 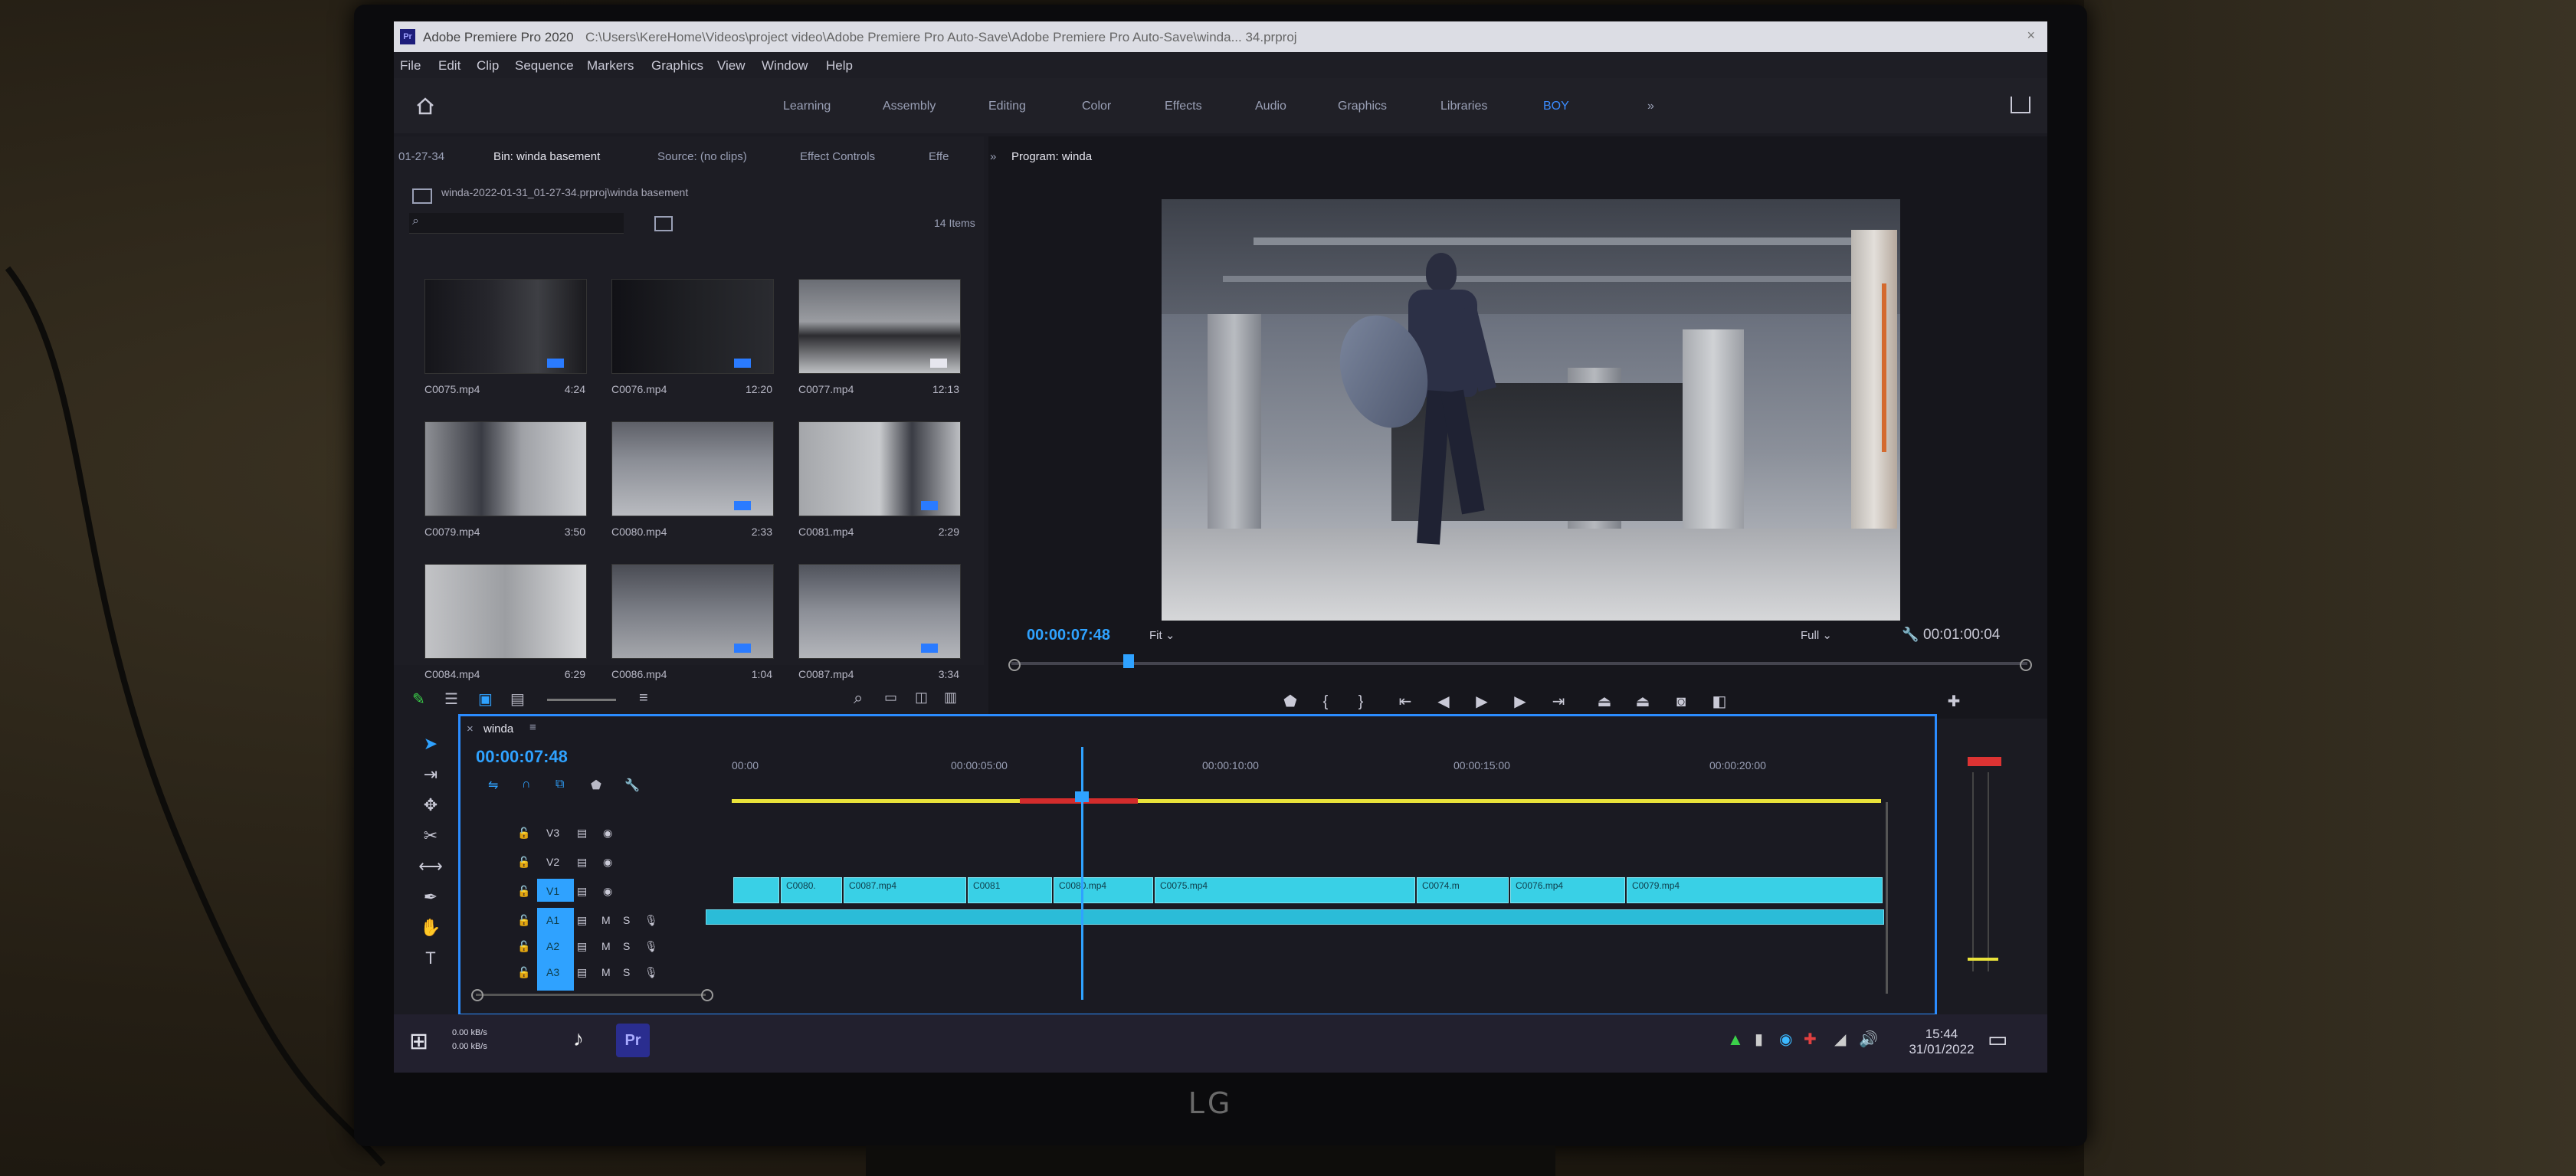 I want to click on search-icon: ⌕, so click(x=859, y=698).